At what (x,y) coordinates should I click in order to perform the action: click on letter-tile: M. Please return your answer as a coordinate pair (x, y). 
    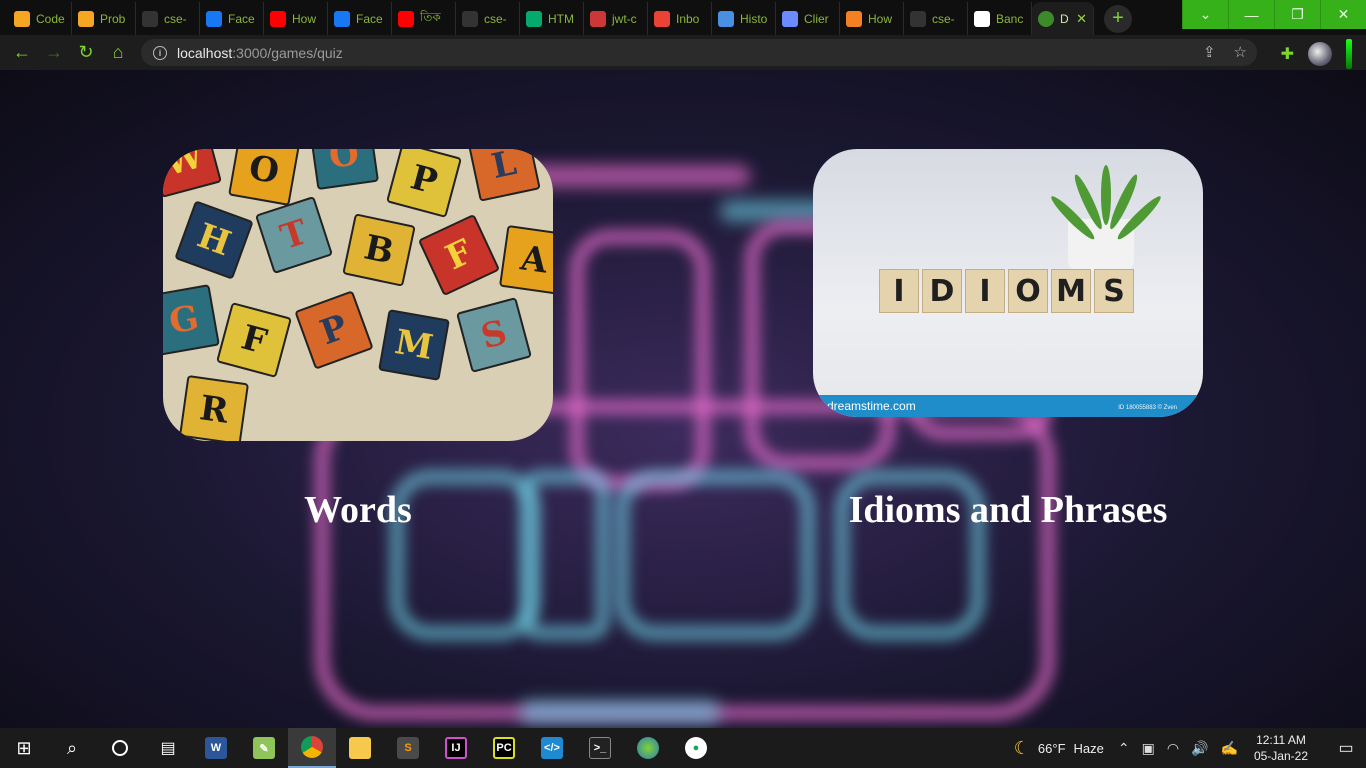
    Looking at the image, I should click on (414, 345).